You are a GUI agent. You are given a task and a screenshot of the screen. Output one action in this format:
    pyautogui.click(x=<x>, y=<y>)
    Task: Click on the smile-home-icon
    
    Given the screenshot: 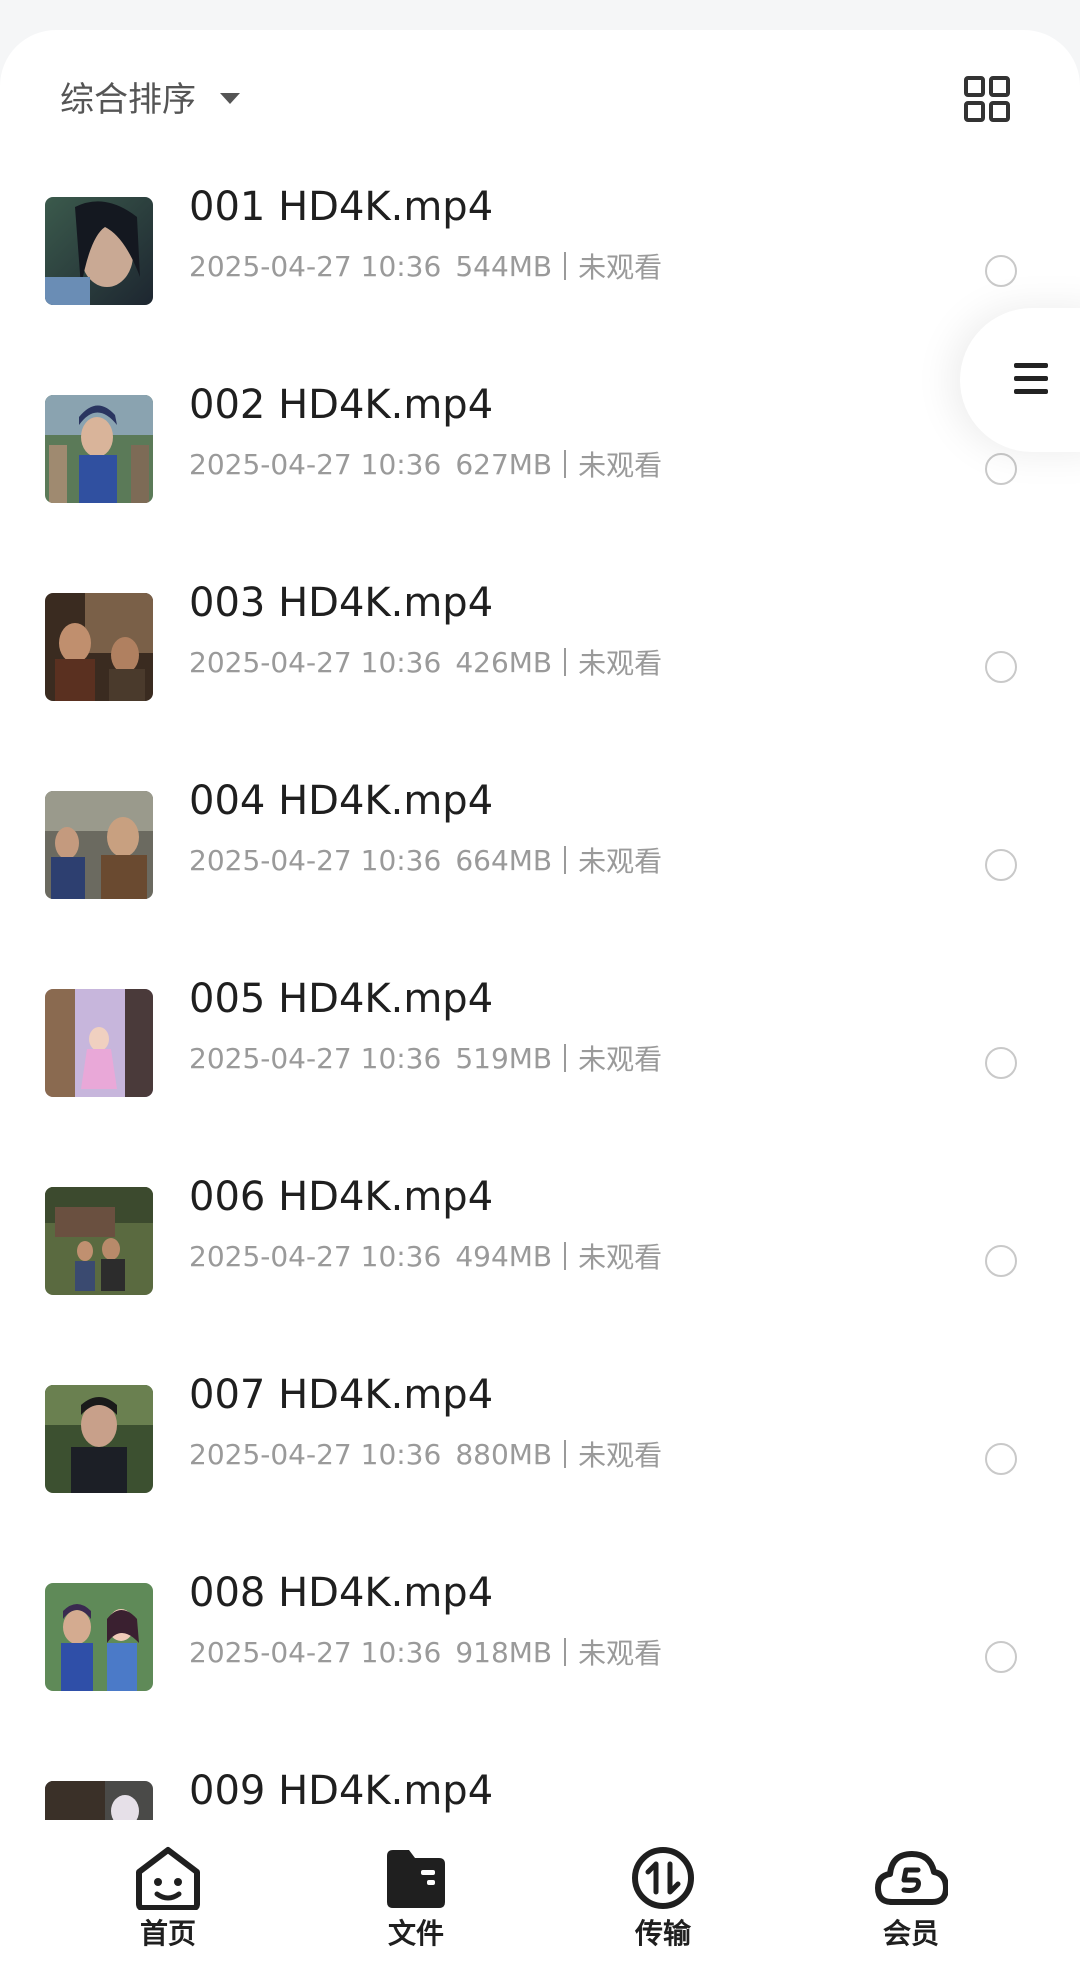 What is the action you would take?
    pyautogui.click(x=168, y=1878)
    